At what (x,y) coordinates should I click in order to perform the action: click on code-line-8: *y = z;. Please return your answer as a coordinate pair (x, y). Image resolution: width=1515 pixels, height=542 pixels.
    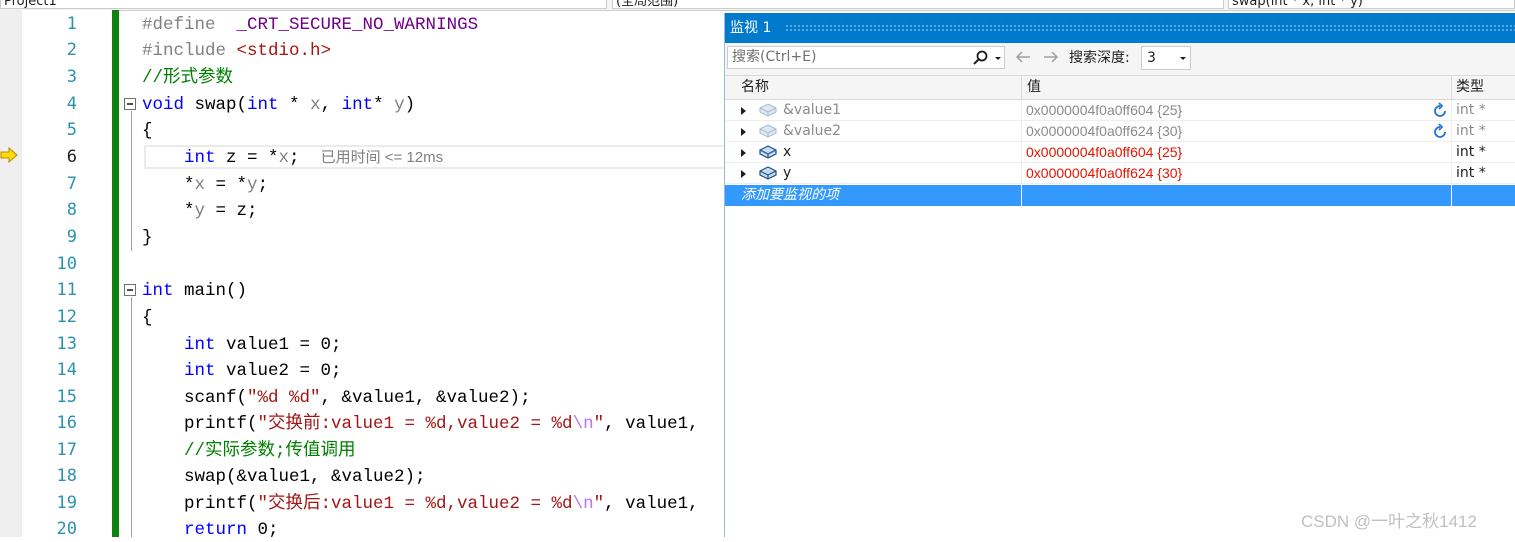
    Looking at the image, I should click on (221, 211).